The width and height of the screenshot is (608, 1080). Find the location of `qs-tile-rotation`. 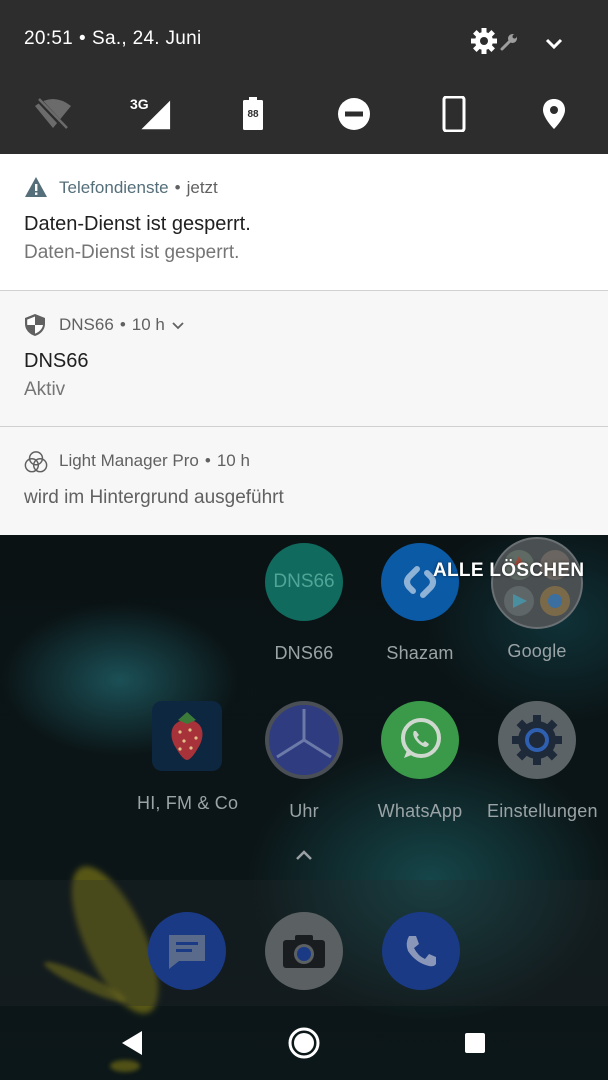

qs-tile-rotation is located at coordinates (454, 114).